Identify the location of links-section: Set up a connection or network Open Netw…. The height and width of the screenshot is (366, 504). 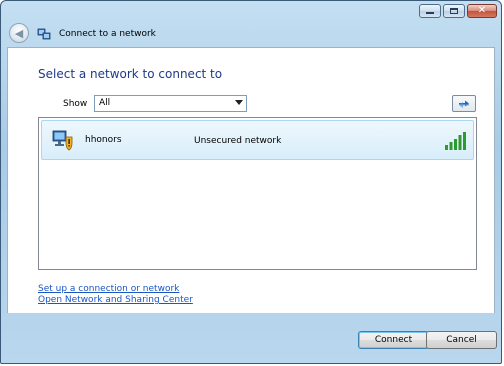
(115, 295).